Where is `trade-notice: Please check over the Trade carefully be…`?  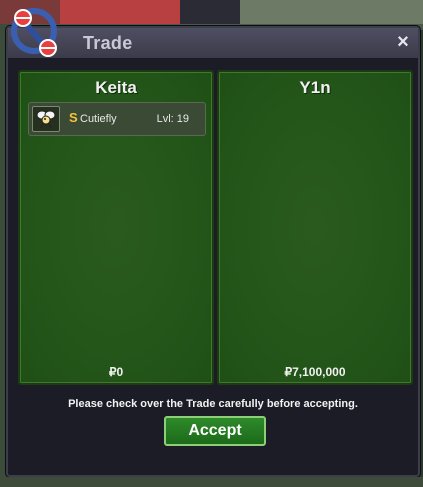 trade-notice: Please check over the Trade carefully be… is located at coordinates (213, 404).